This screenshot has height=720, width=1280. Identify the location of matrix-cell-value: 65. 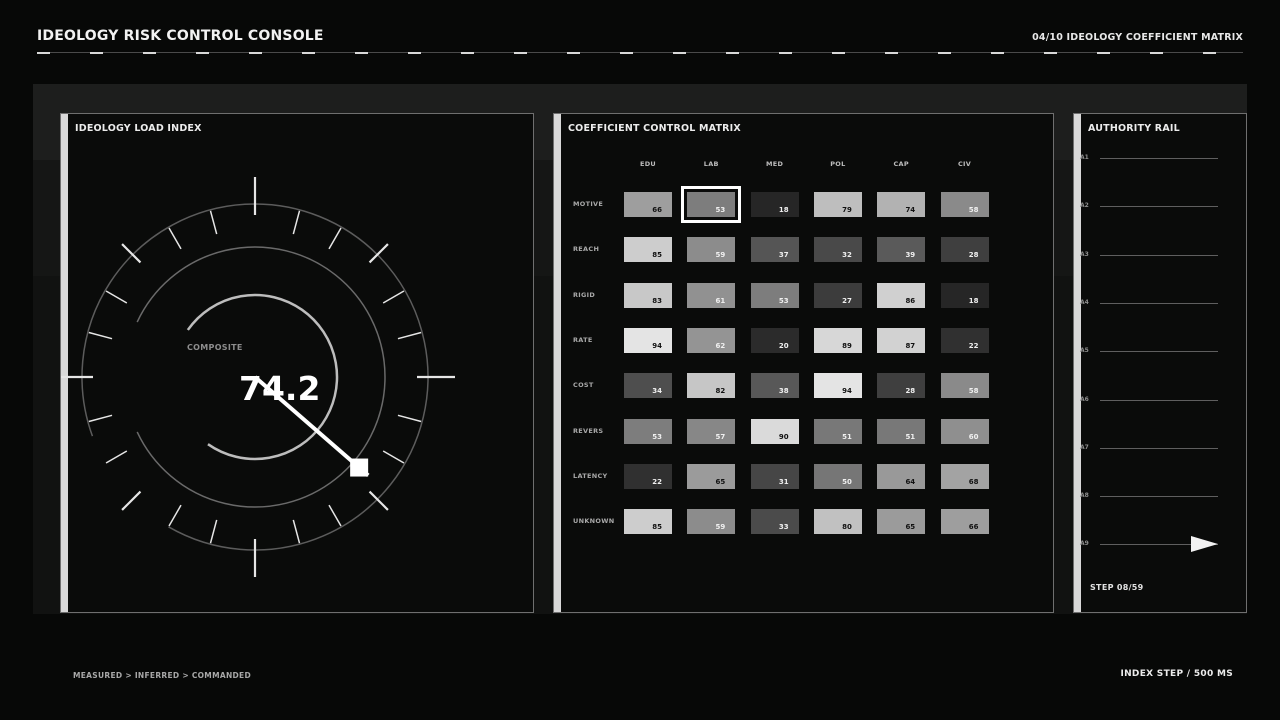
(910, 527).